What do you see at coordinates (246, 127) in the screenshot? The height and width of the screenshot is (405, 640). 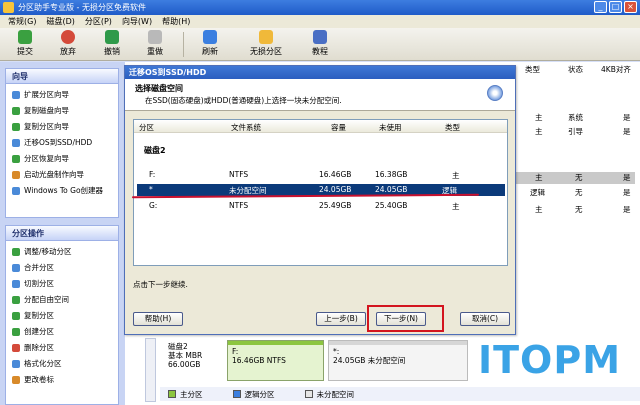 I see `col-filesystem: 文件系统` at bounding box center [246, 127].